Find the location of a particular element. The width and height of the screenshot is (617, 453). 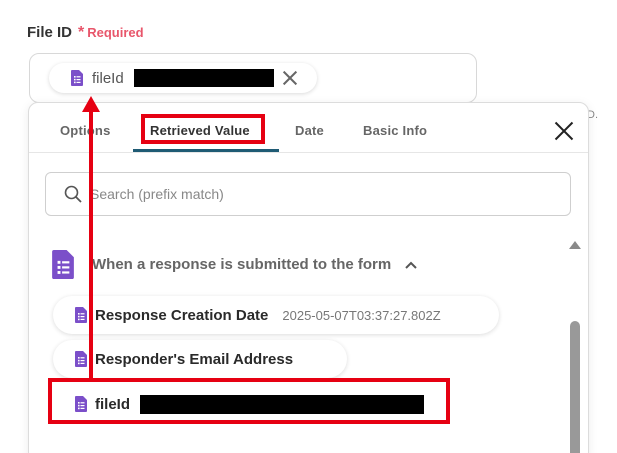

tab-basic-info: Basic Info is located at coordinates (395, 130).